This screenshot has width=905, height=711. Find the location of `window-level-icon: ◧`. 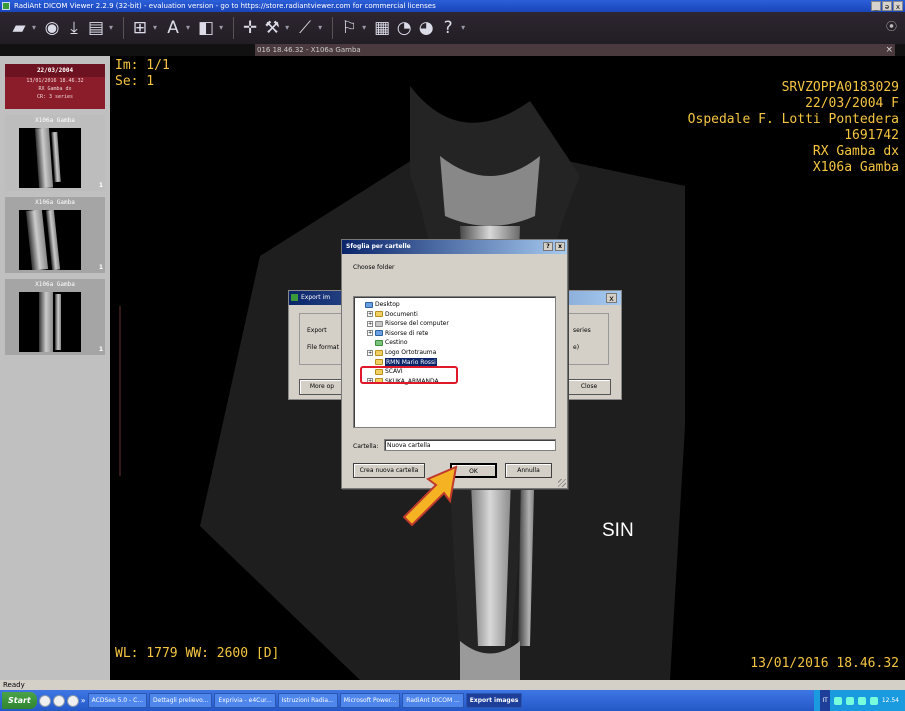

window-level-icon: ◧ is located at coordinates (206, 28).